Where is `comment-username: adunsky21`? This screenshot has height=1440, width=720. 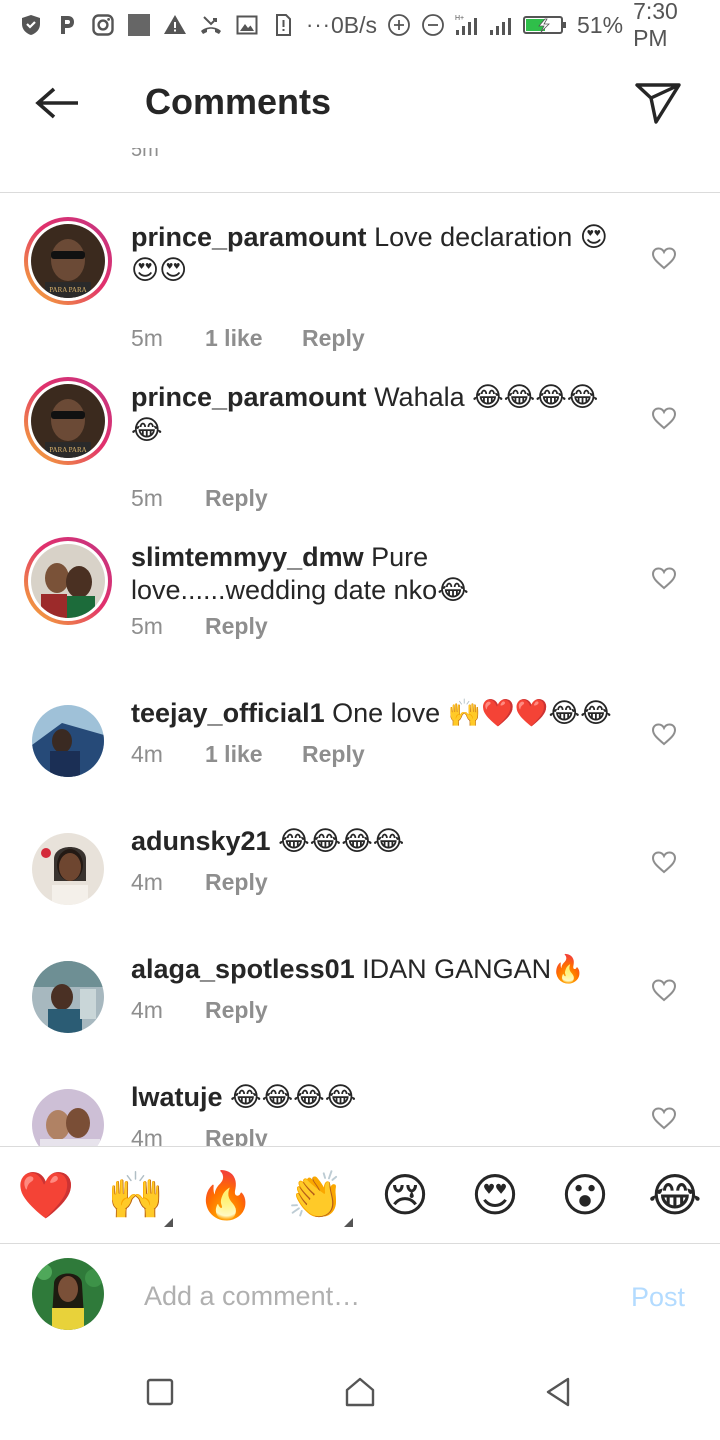
comment-username: adunsky21 is located at coordinates (201, 841).